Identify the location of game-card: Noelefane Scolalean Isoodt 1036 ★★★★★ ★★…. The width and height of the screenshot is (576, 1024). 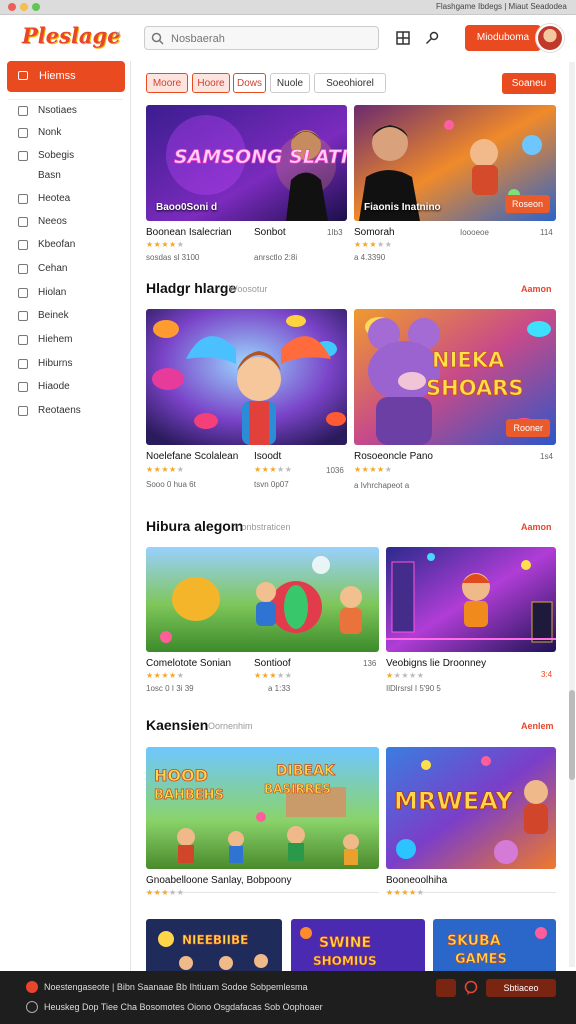
(246, 404).